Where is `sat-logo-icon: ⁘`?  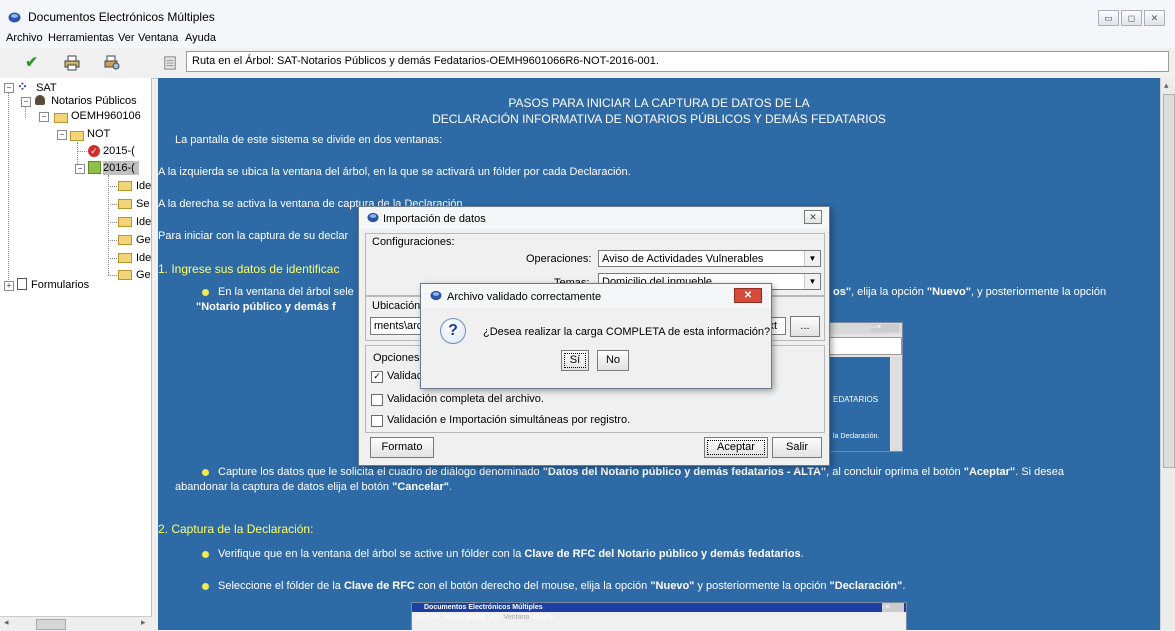 sat-logo-icon: ⁘ is located at coordinates (22, 86).